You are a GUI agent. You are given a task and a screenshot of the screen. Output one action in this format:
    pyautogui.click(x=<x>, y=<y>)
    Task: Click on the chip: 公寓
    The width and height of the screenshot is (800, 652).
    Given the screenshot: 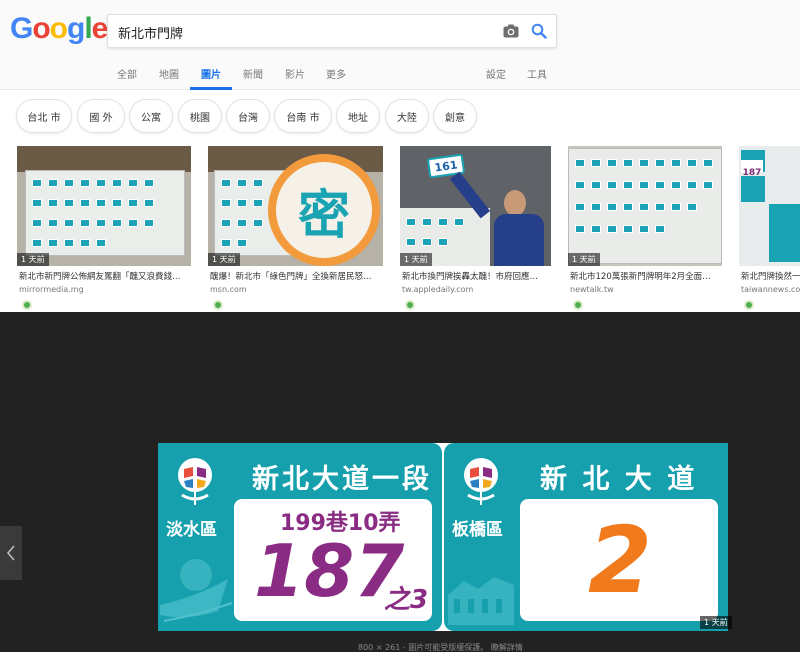 What is the action you would take?
    pyautogui.click(x=151, y=116)
    